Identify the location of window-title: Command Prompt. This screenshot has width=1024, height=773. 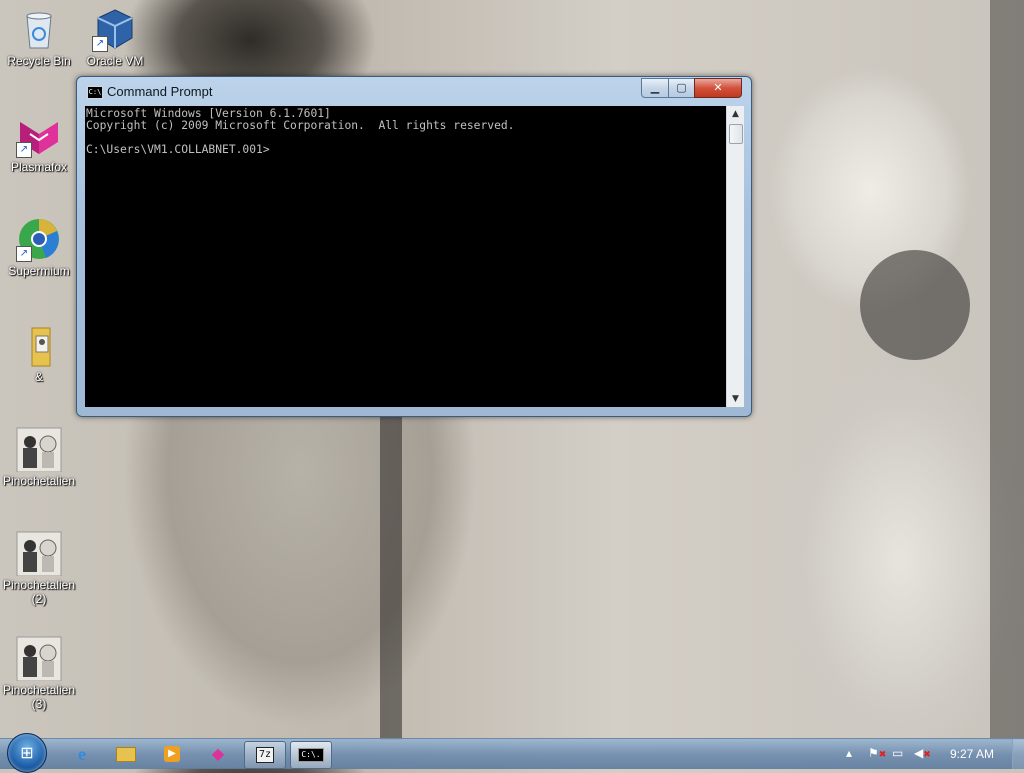
(160, 91).